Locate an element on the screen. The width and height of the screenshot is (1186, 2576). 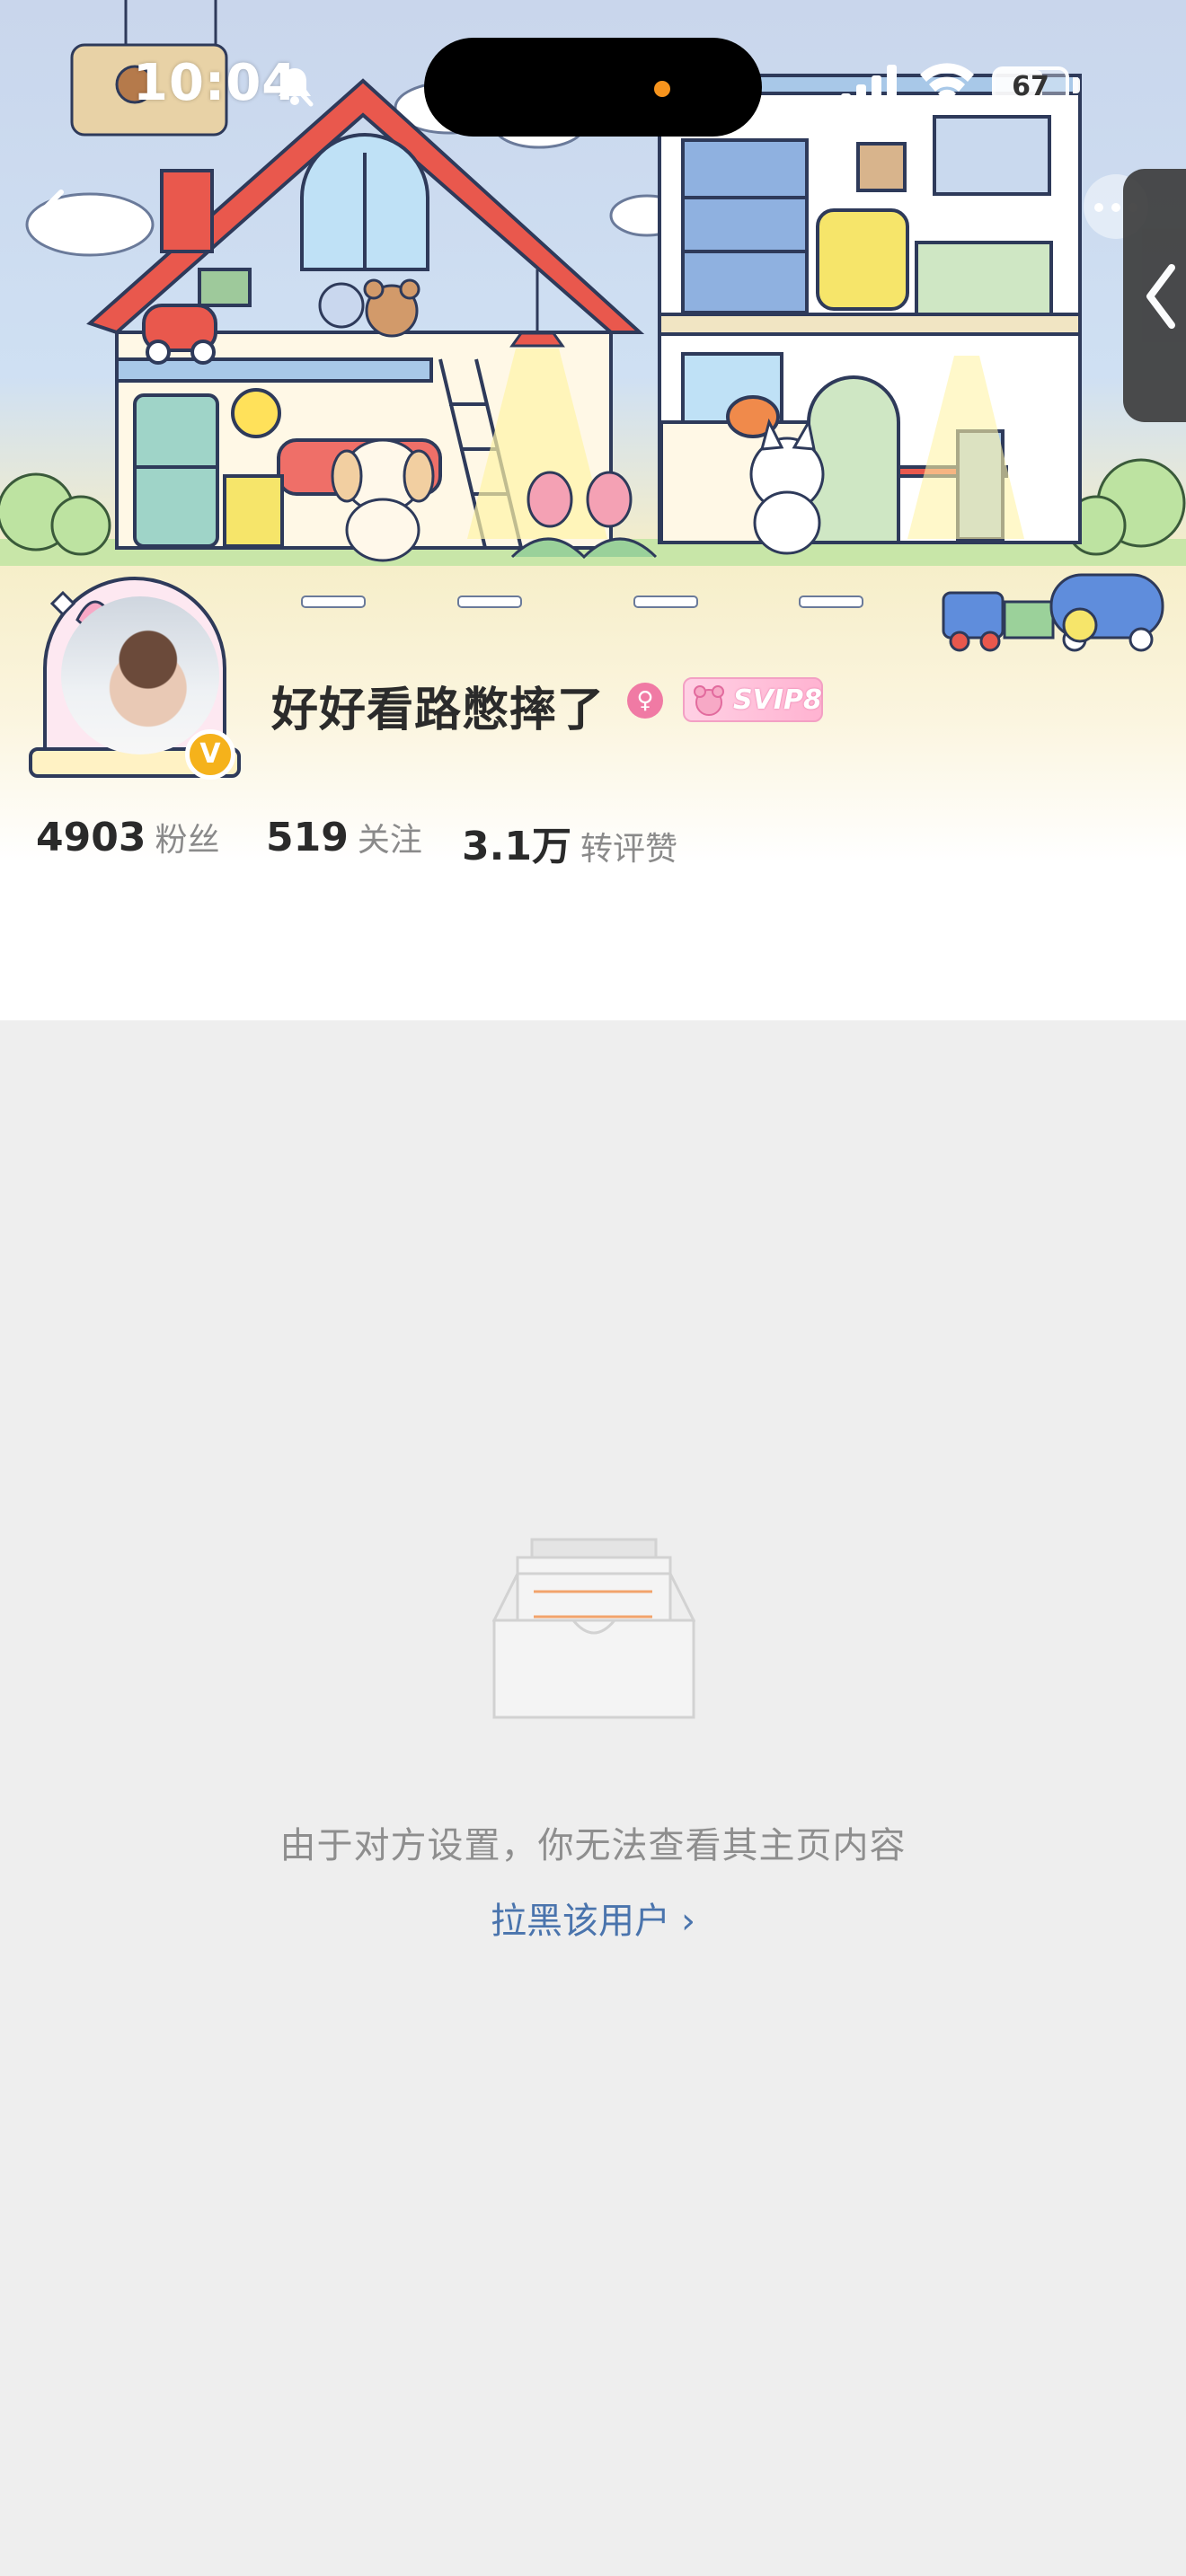
empty-box-icon is located at coordinates (593, 1628).